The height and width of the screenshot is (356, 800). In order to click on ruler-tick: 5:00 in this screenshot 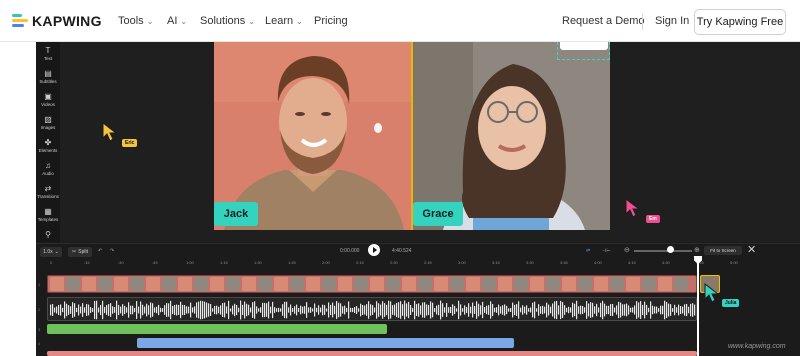, I will do `click(734, 262)`.